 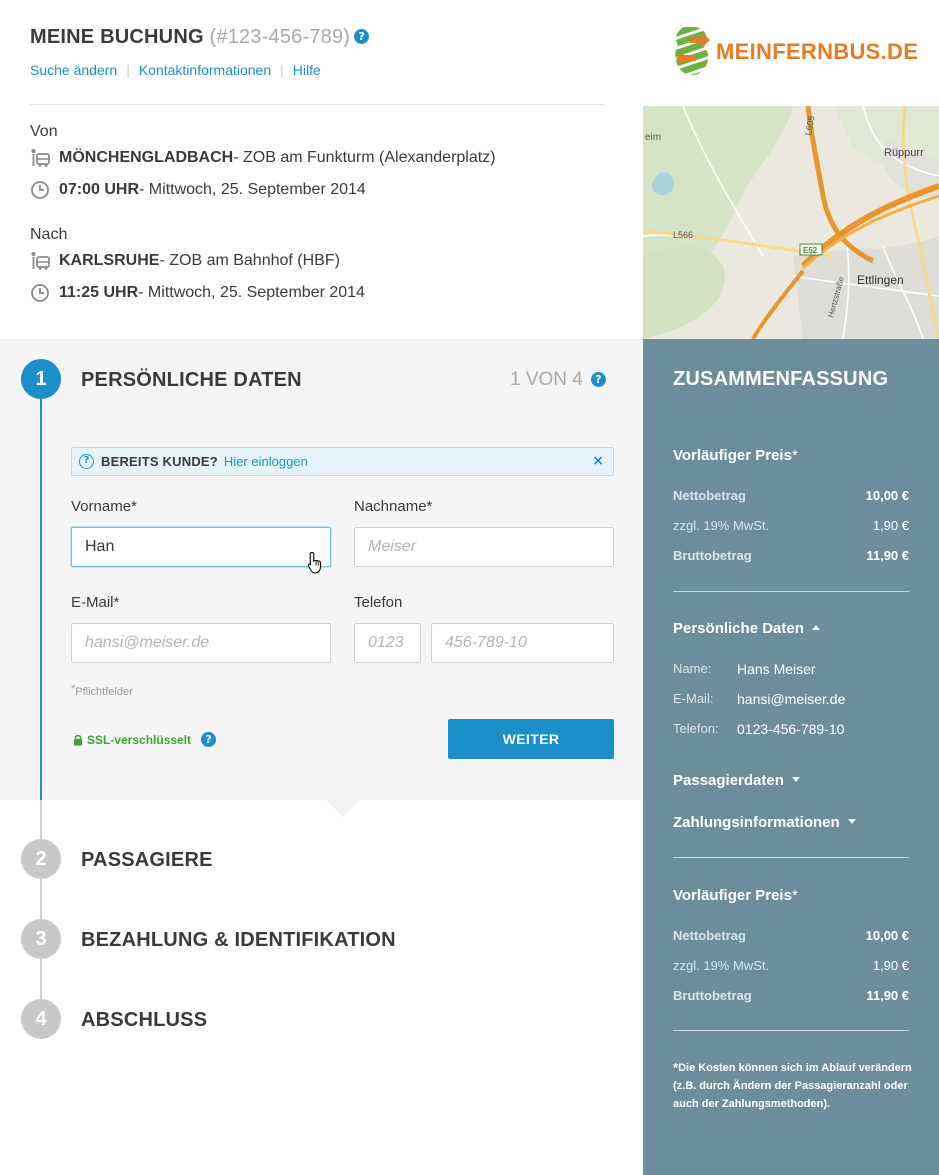 I want to click on firstname-label: Vorname*, so click(x=104, y=506).